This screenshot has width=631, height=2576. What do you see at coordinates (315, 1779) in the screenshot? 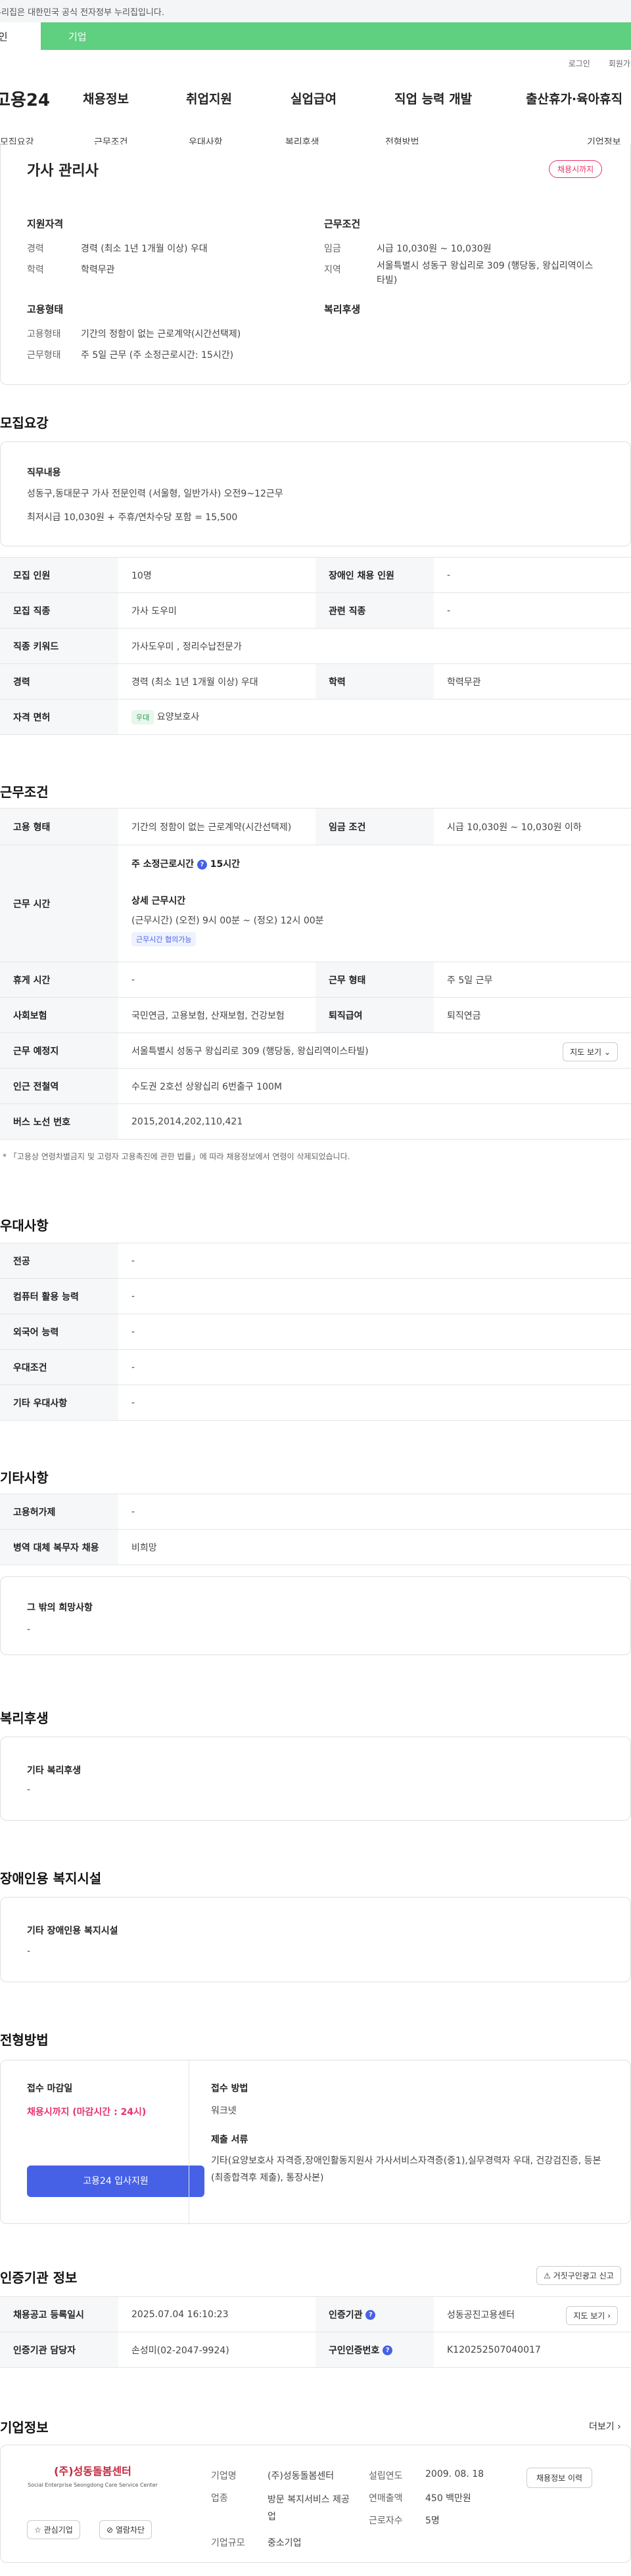
I see `welfare-card: 기타 복리후생 -` at bounding box center [315, 1779].